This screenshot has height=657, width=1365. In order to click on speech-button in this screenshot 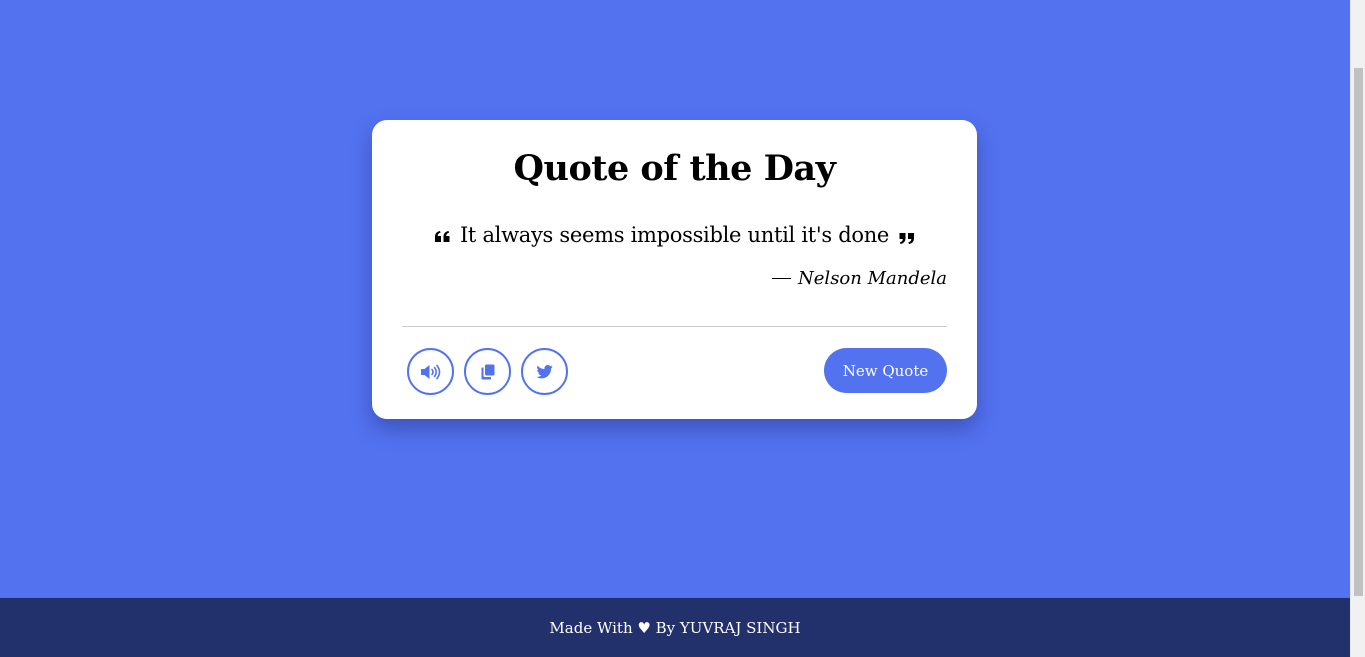, I will do `click(430, 371)`.